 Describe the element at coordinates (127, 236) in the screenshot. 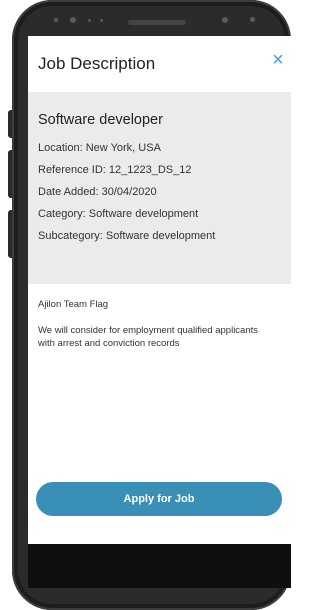

I see `job-subcategory: Subcategory: Software development` at that location.